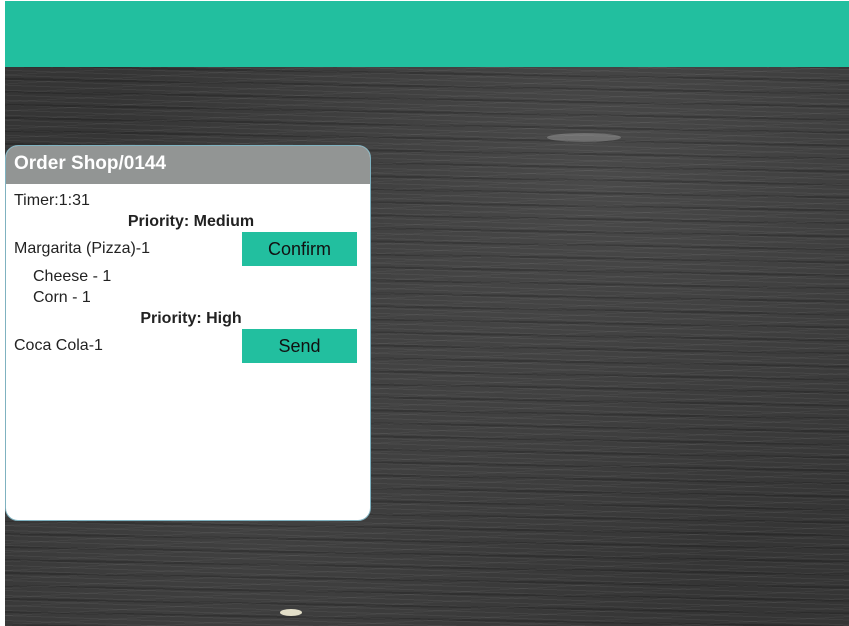  What do you see at coordinates (191, 318) in the screenshot?
I see `priority-label-high: Priority: High` at bounding box center [191, 318].